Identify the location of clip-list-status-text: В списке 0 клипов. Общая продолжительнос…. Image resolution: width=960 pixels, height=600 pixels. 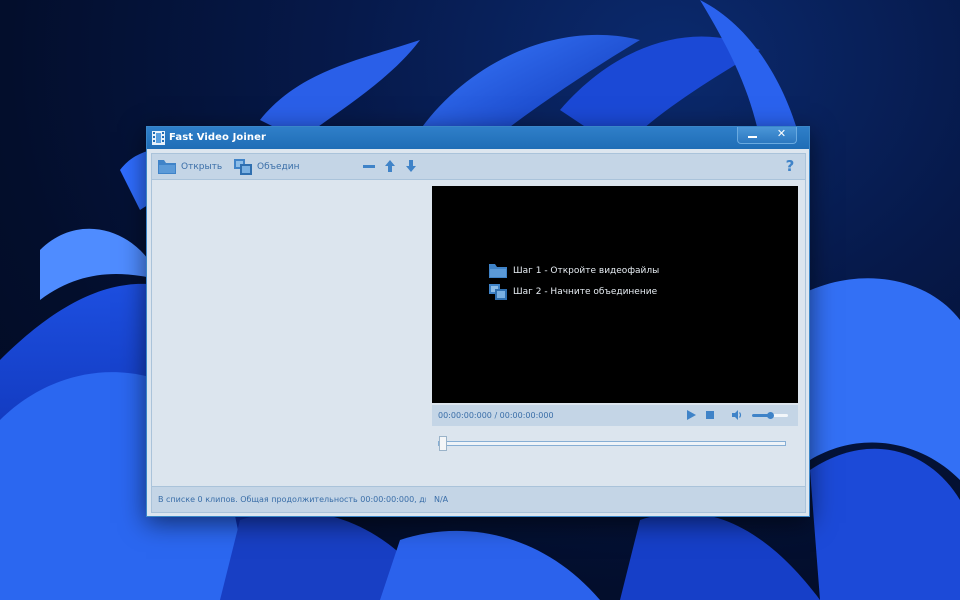
(292, 499).